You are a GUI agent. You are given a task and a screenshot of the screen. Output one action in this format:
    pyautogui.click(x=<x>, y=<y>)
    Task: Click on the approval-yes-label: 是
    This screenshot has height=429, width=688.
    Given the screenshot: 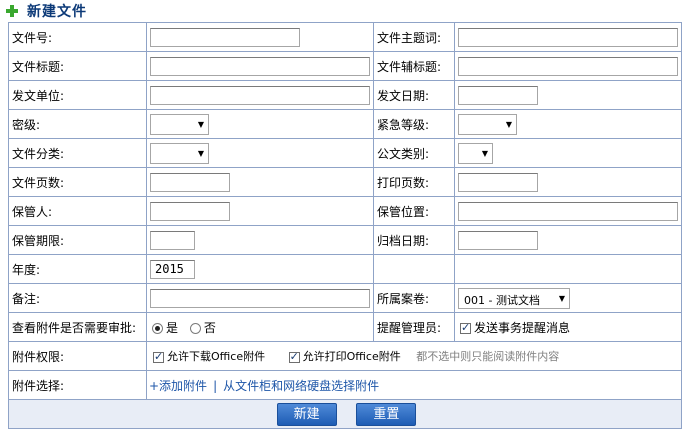 What is the action you would take?
    pyautogui.click(x=172, y=327)
    